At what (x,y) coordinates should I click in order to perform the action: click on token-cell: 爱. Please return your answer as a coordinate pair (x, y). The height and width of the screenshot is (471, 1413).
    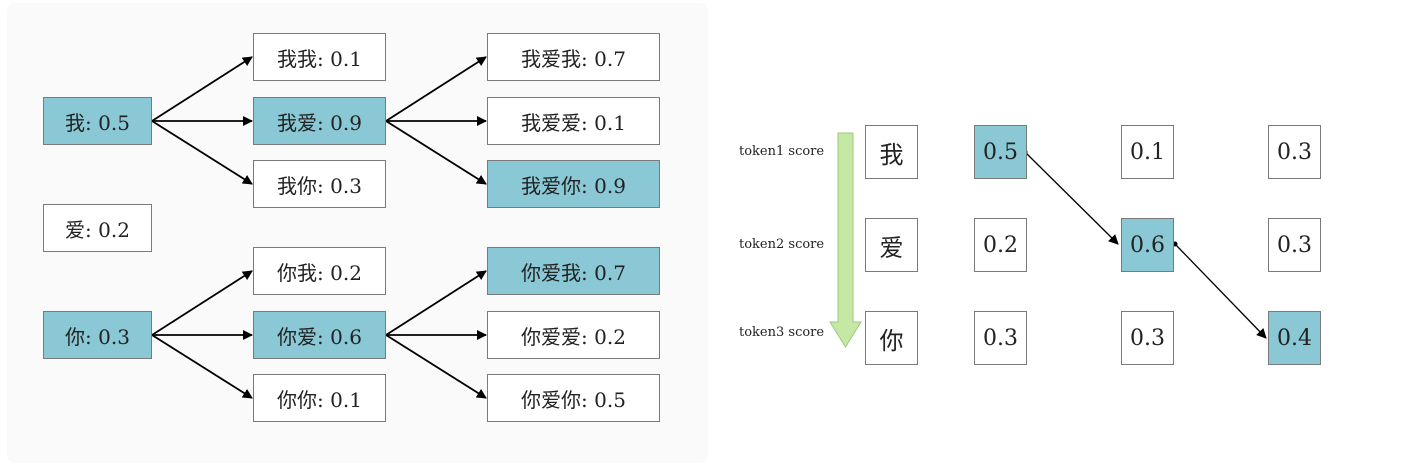
    Looking at the image, I should click on (891, 245).